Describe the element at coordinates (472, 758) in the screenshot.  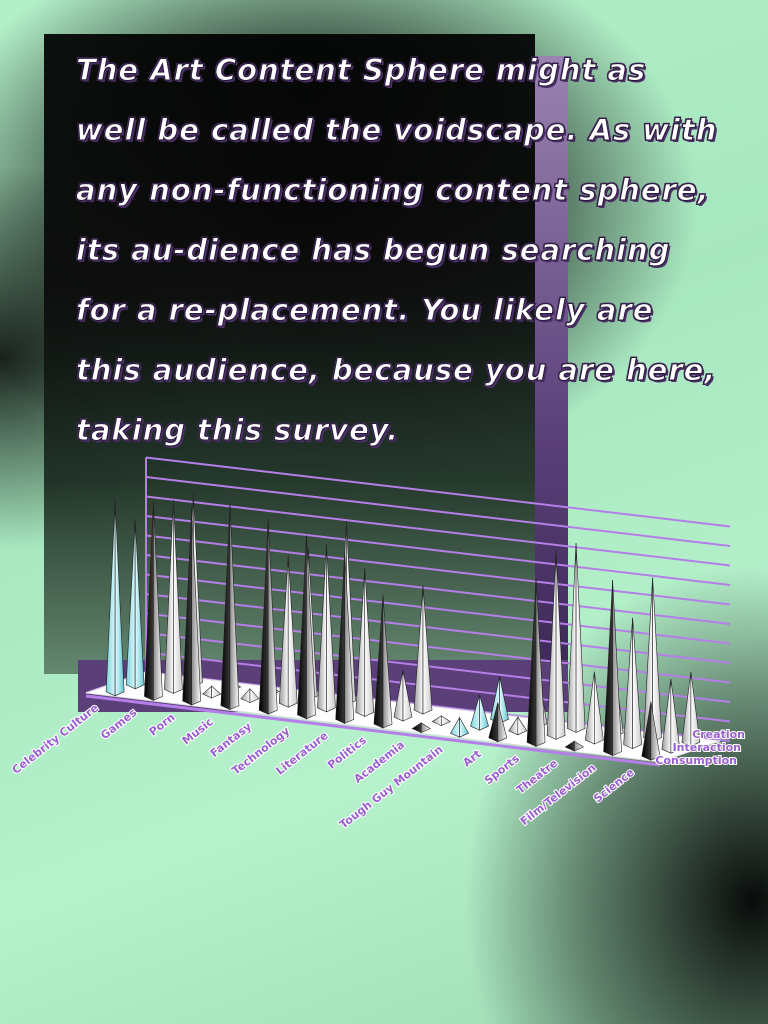
I see `category-label: Art` at that location.